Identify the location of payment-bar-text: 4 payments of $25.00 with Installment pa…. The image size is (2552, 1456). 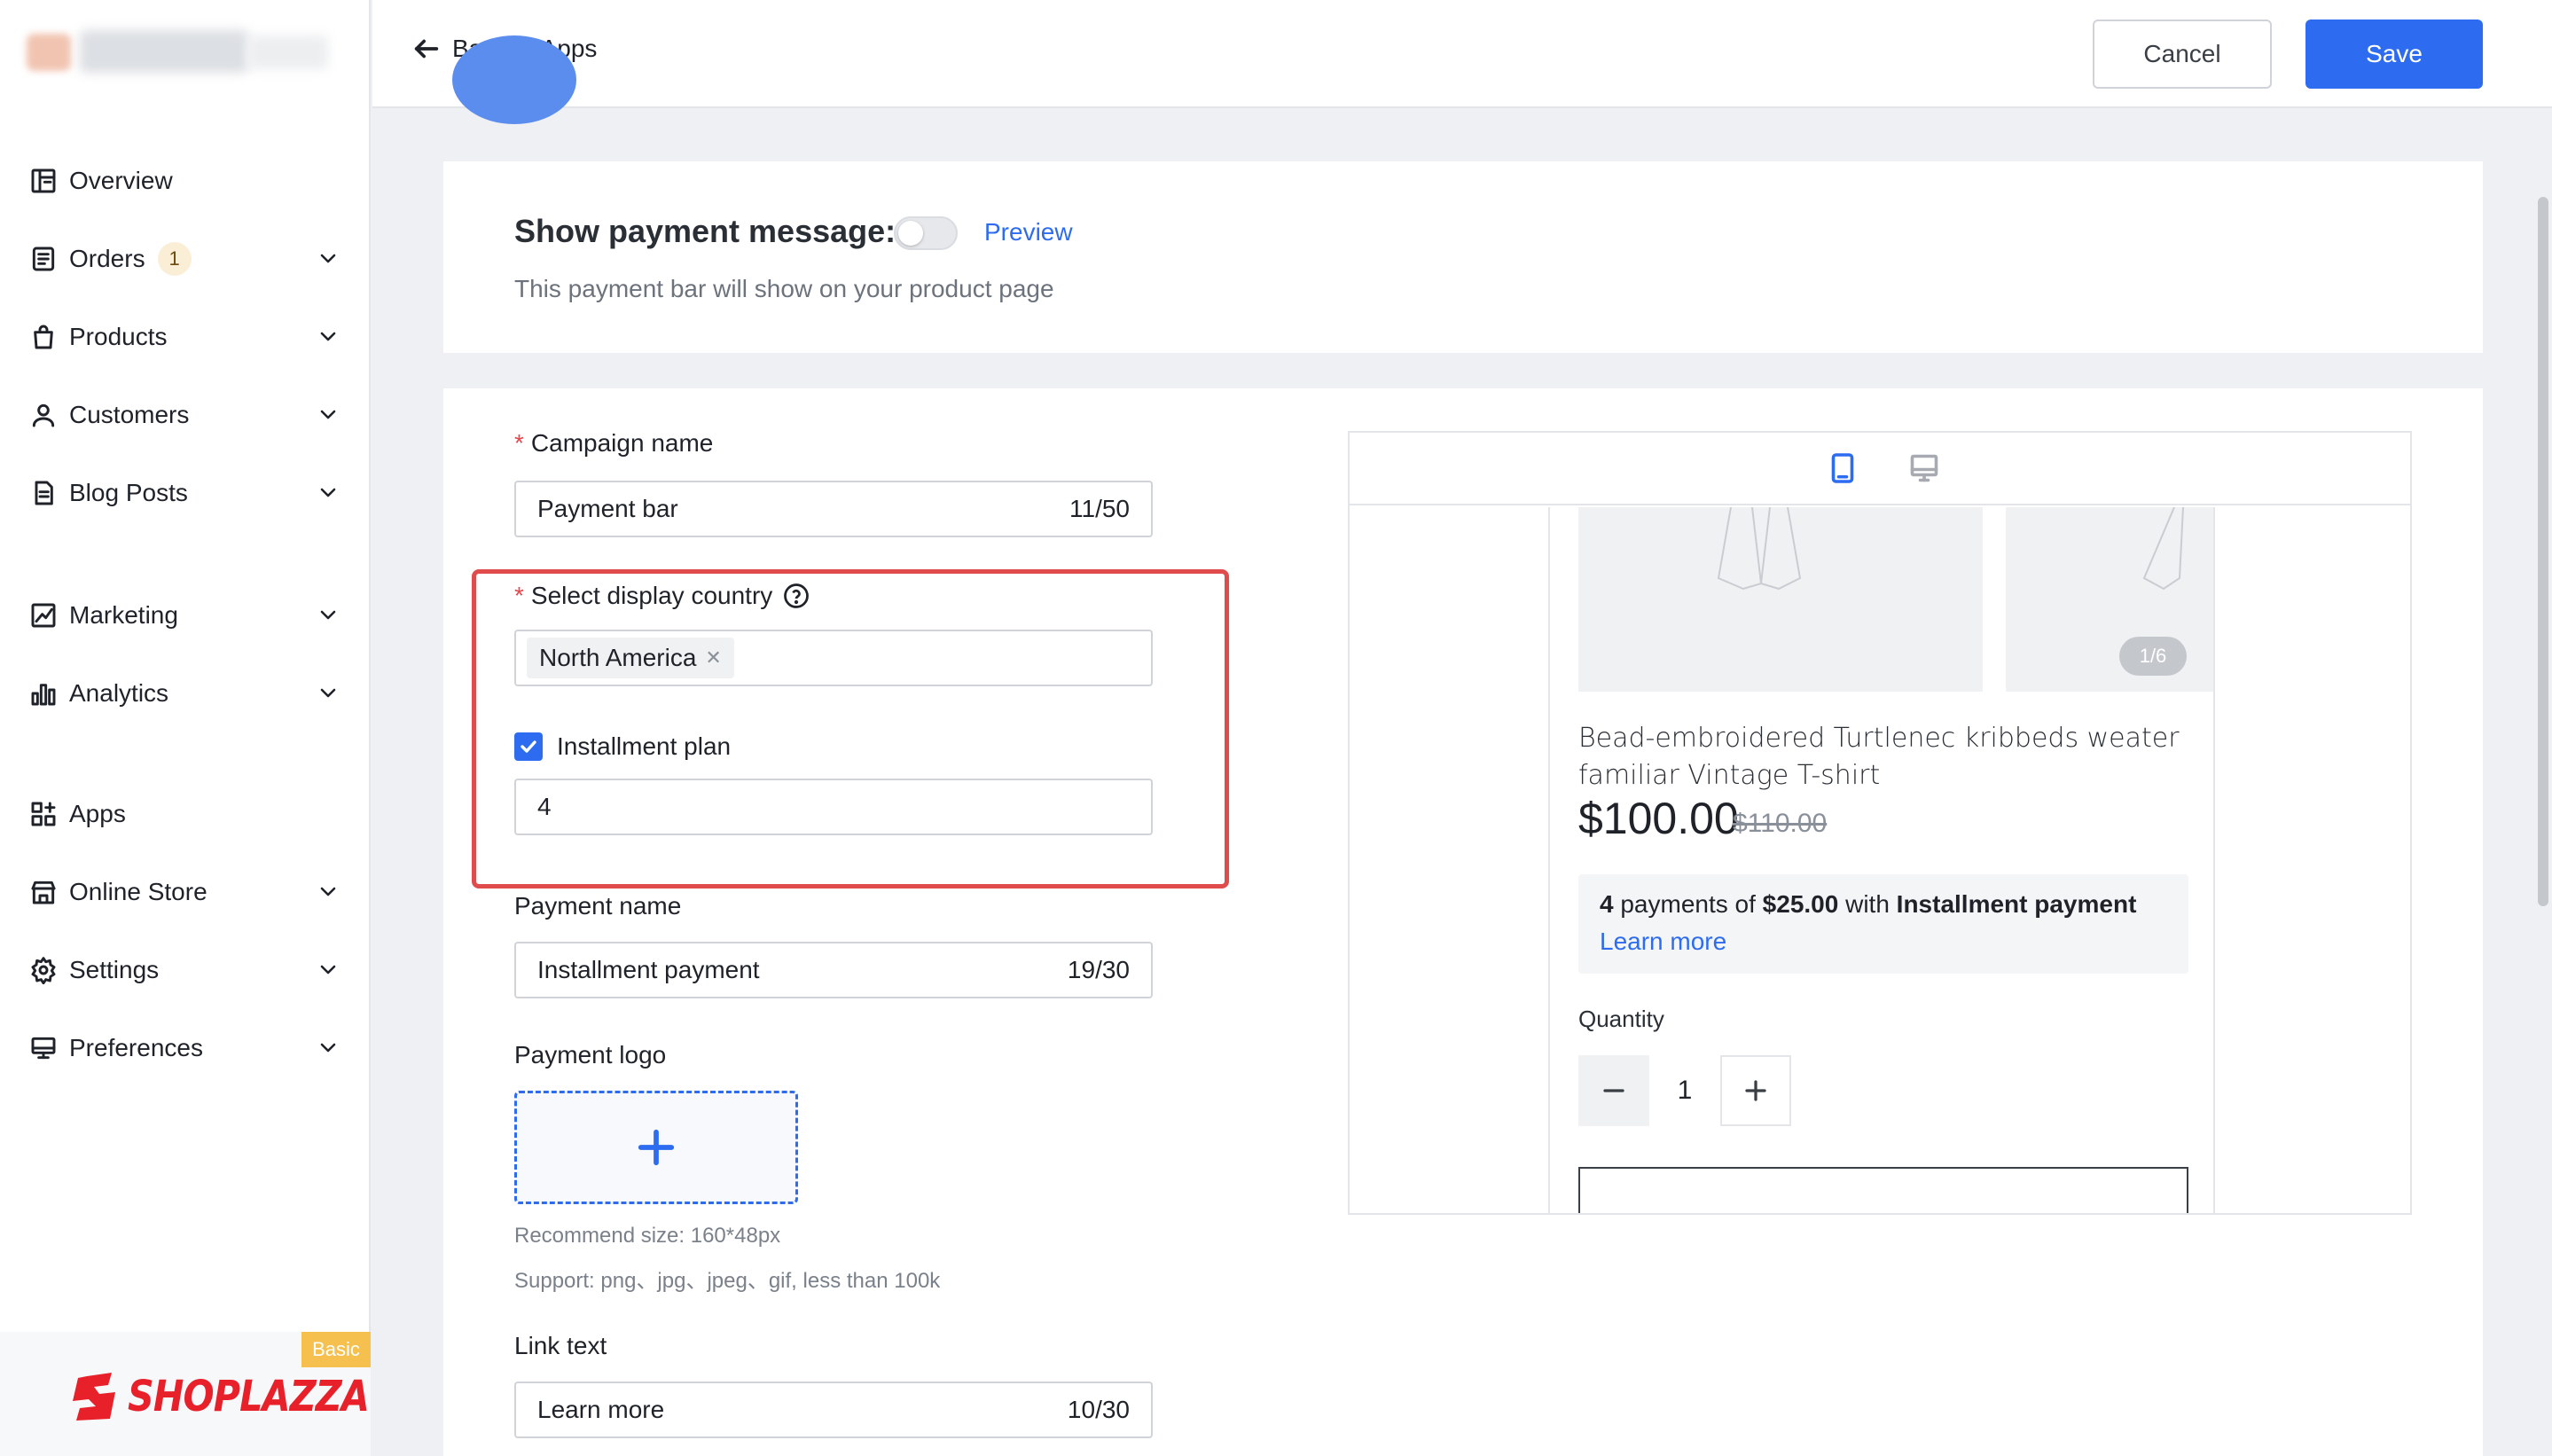
(1883, 904).